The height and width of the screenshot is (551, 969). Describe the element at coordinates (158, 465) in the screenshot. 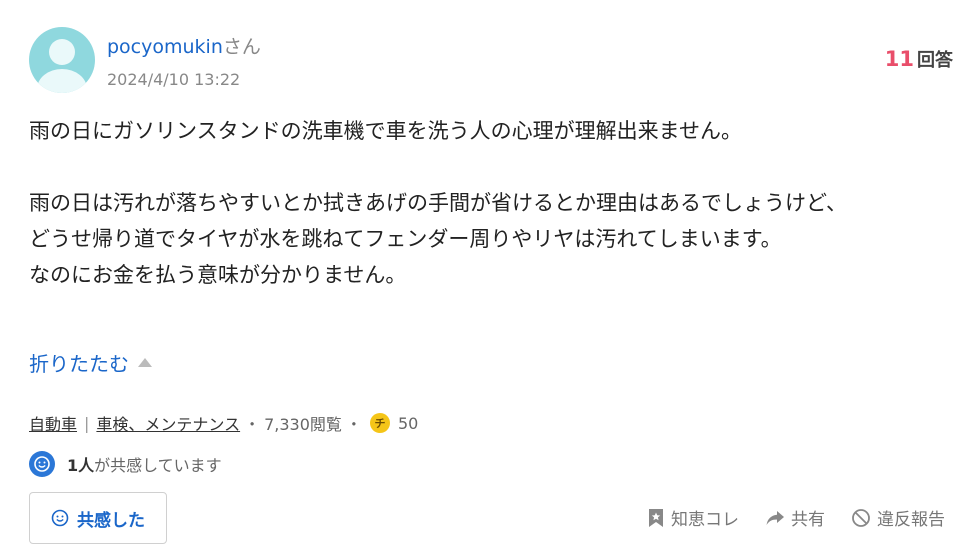

I see `empathy-text: が共感しています` at that location.